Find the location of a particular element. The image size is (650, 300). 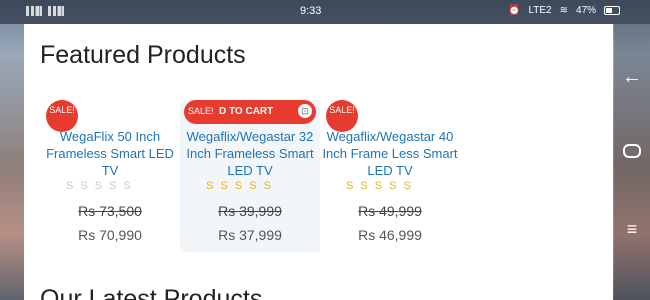

home-icon is located at coordinates (632, 153).